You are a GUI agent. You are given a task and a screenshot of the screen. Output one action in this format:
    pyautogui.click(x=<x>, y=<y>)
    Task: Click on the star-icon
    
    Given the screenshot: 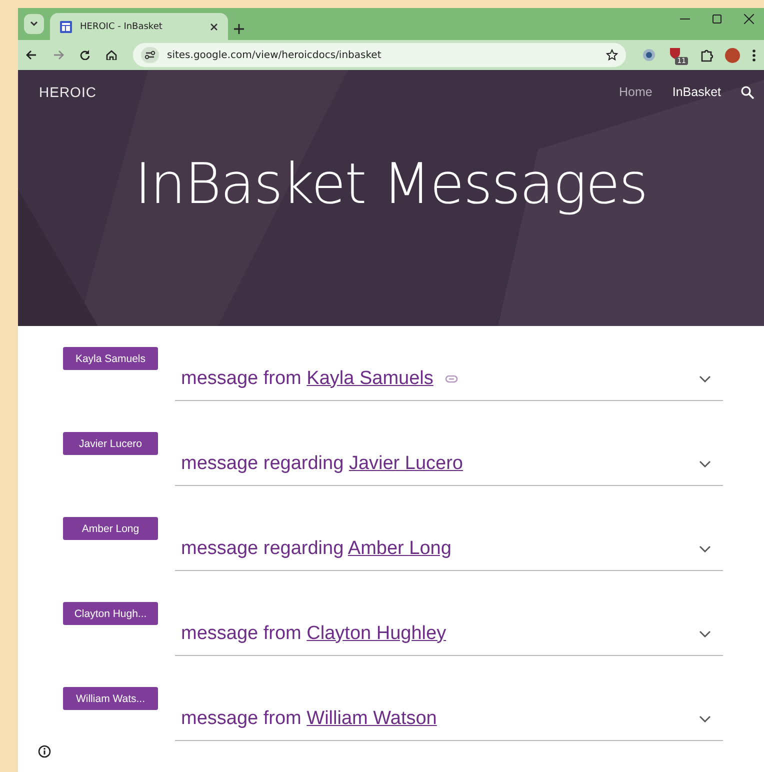 What is the action you would take?
    pyautogui.click(x=612, y=55)
    